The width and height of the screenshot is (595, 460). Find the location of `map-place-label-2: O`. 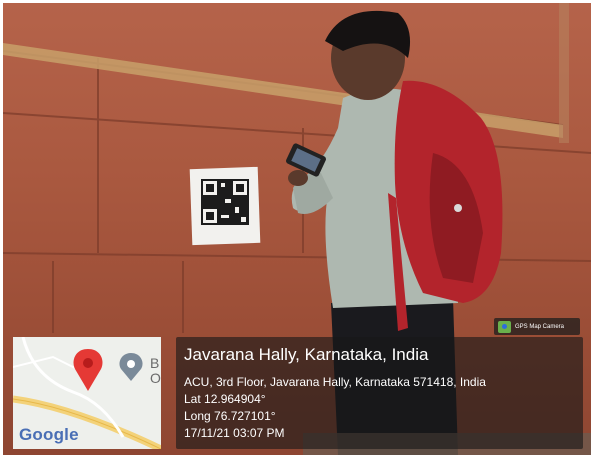

map-place-label-2: O is located at coordinates (155, 378).